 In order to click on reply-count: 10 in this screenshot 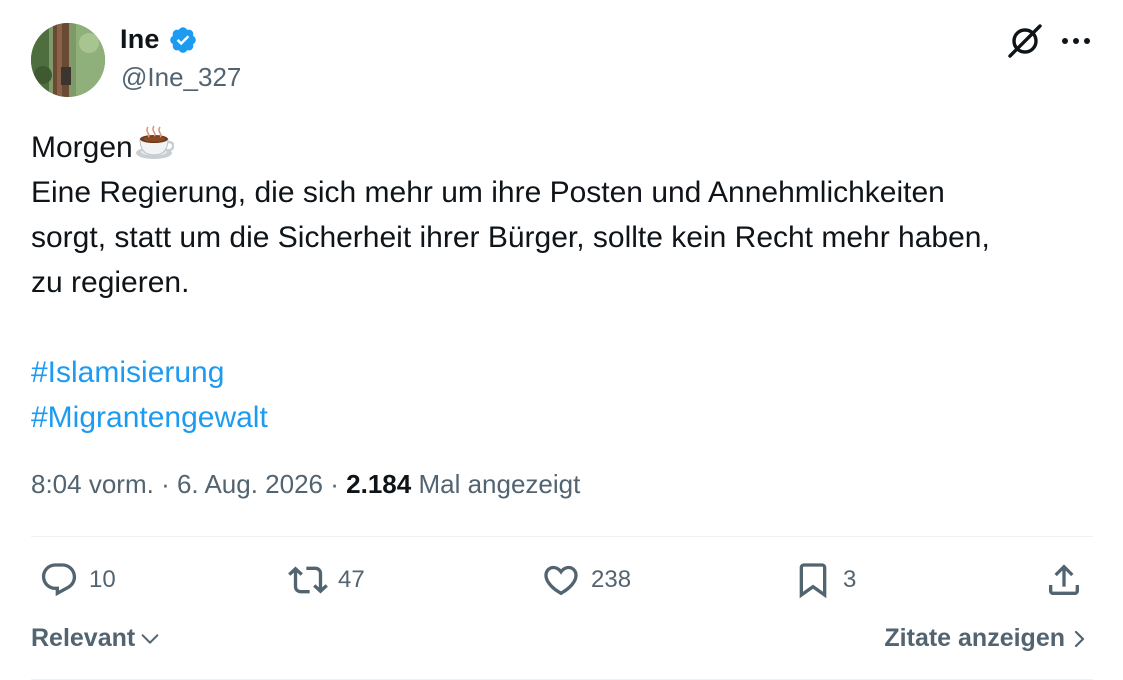, I will do `click(102, 579)`.